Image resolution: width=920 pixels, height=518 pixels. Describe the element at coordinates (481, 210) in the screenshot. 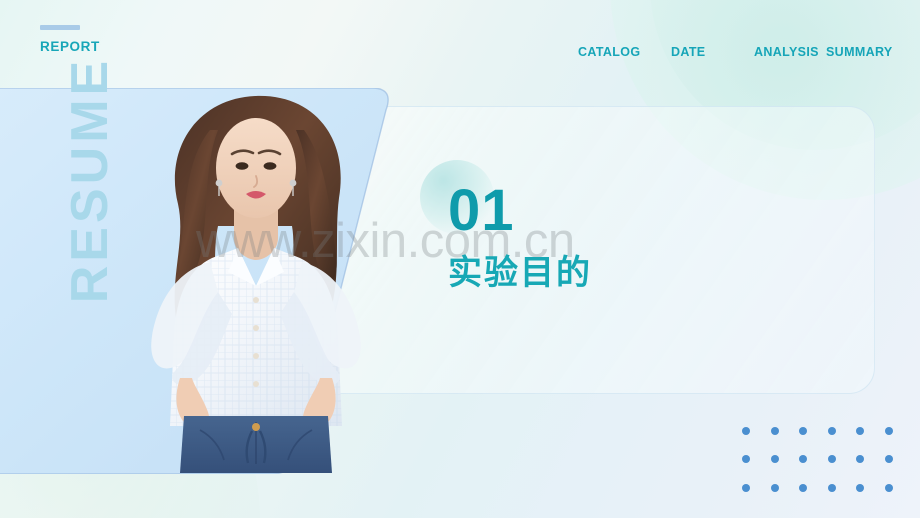

I see `section-number: 01` at that location.